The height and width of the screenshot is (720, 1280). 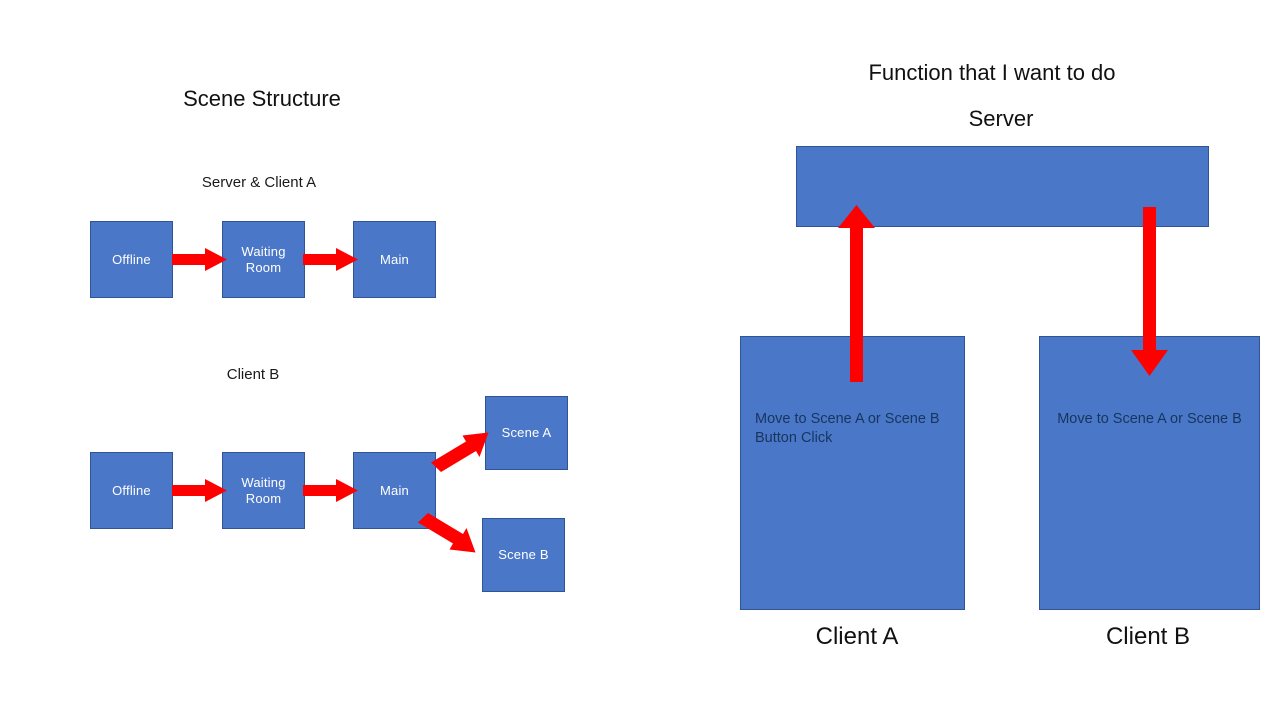 I want to click on client-b-body-text: Move to Scene A or Scene B, so click(x=1149, y=419).